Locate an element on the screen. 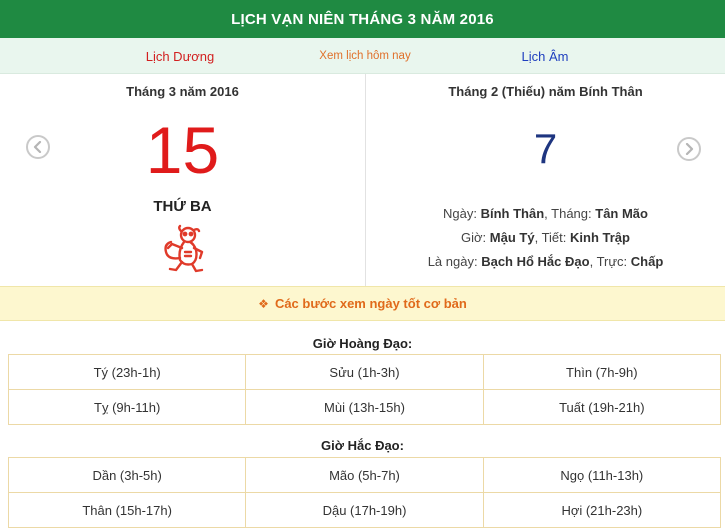 The width and height of the screenshot is (725, 529). table-row: Tỵ (9h-11h) Mùi (13h-15h) Tuất (19h-21h) is located at coordinates (364, 407).